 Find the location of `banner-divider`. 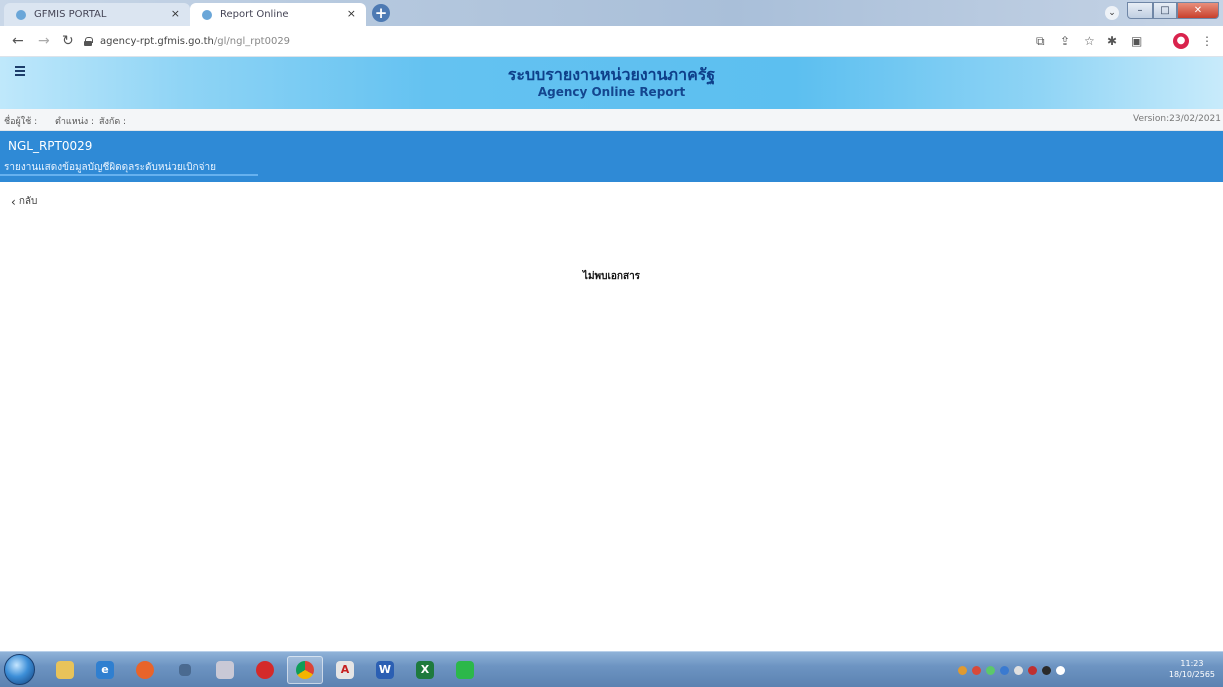

banner-divider is located at coordinates (129, 175).